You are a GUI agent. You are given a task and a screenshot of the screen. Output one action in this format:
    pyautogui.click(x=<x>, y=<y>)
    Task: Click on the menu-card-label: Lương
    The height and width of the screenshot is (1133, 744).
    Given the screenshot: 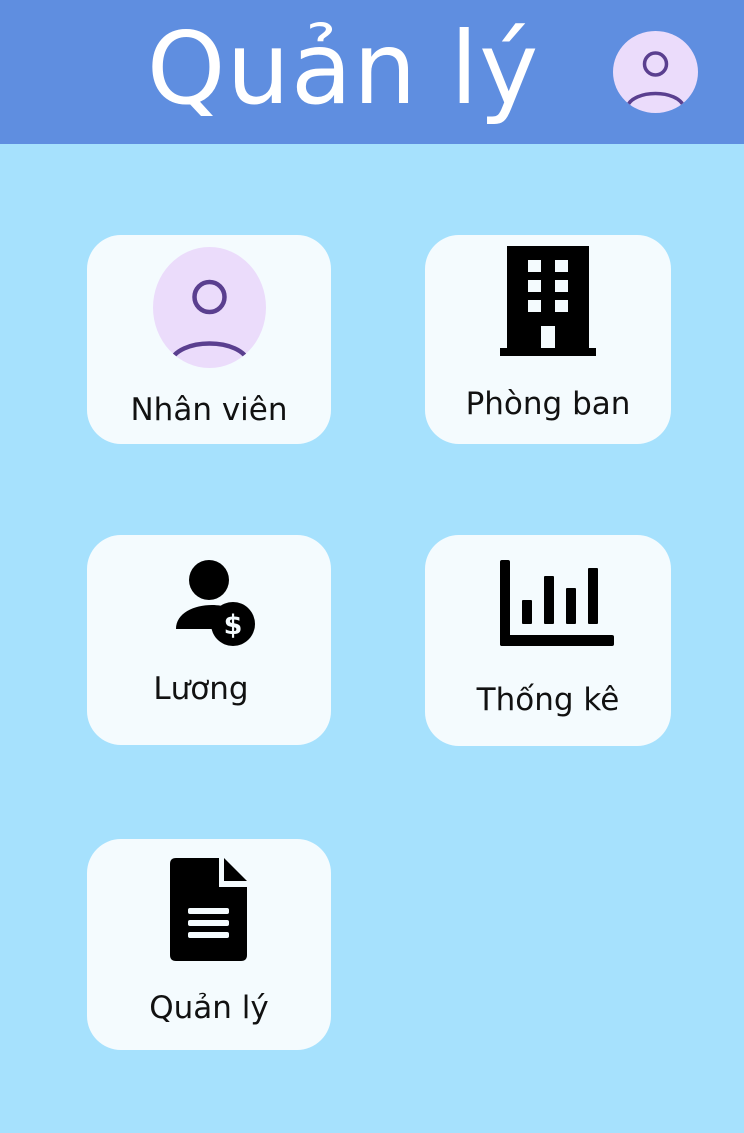 What is the action you would take?
    pyautogui.click(x=201, y=689)
    